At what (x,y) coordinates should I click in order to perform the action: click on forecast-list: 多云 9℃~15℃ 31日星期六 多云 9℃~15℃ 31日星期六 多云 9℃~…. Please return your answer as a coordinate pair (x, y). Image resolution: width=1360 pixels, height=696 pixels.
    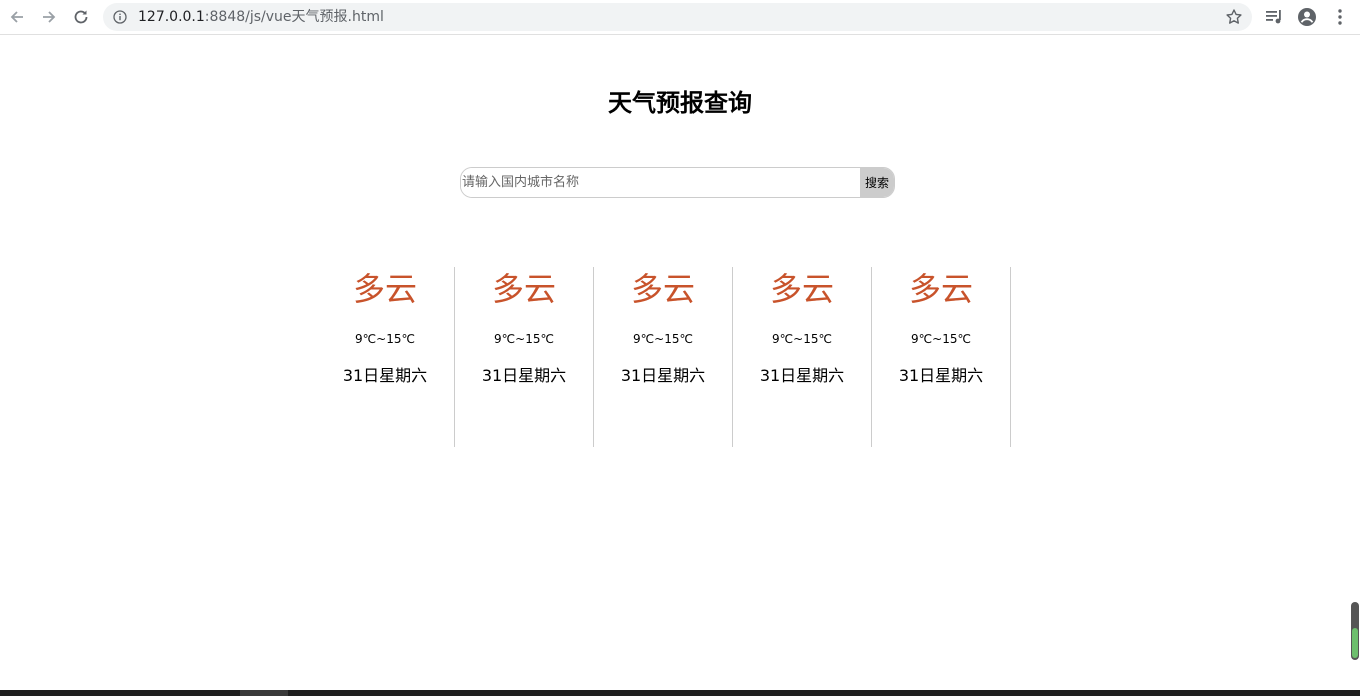
    Looking at the image, I should click on (663, 357).